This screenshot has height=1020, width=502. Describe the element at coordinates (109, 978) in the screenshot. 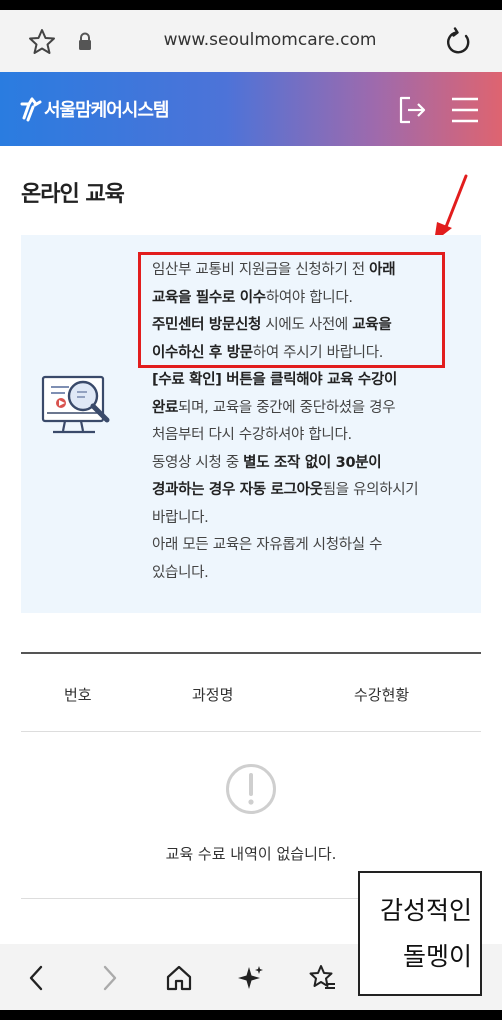

I see `forward-icon` at that location.